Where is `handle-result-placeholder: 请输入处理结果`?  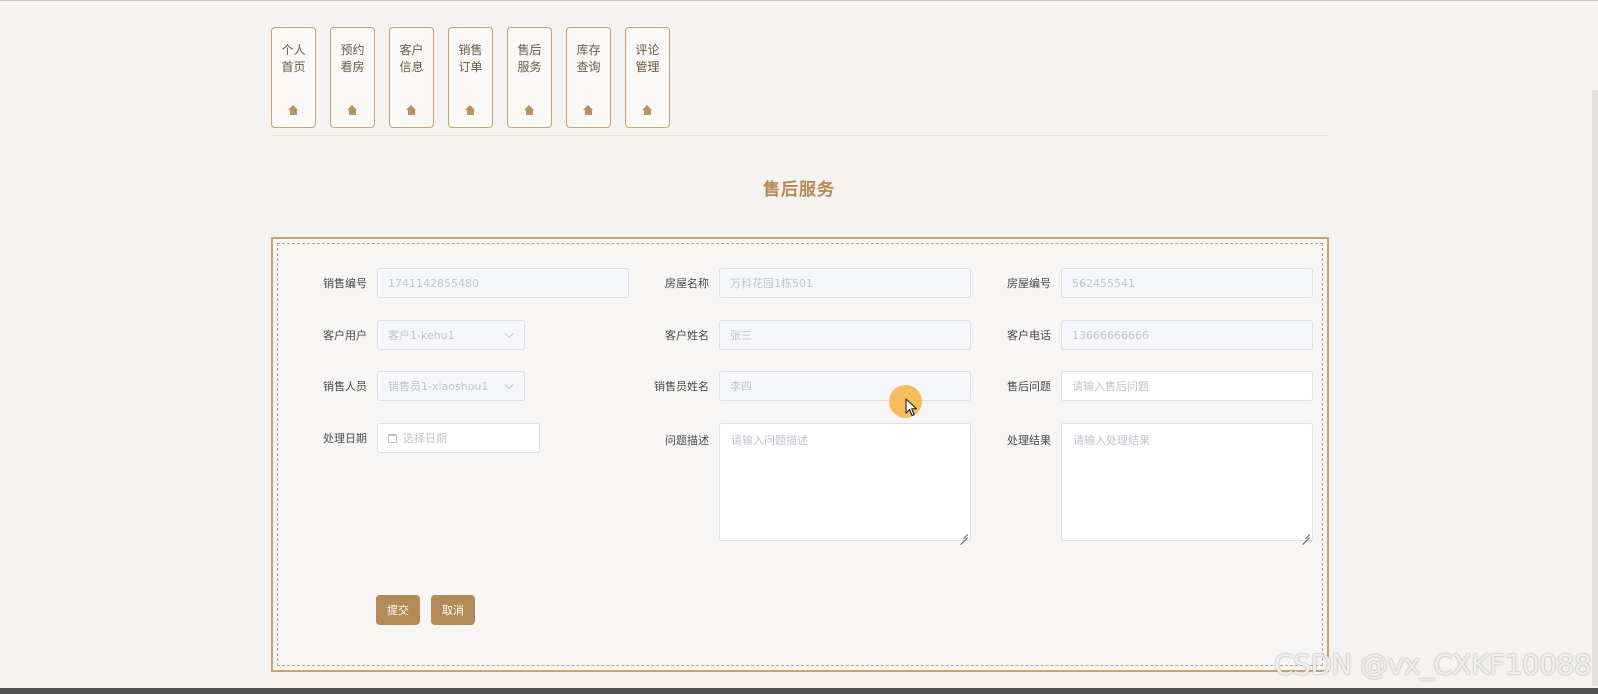 handle-result-placeholder: 请输入处理结果 is located at coordinates (1111, 440).